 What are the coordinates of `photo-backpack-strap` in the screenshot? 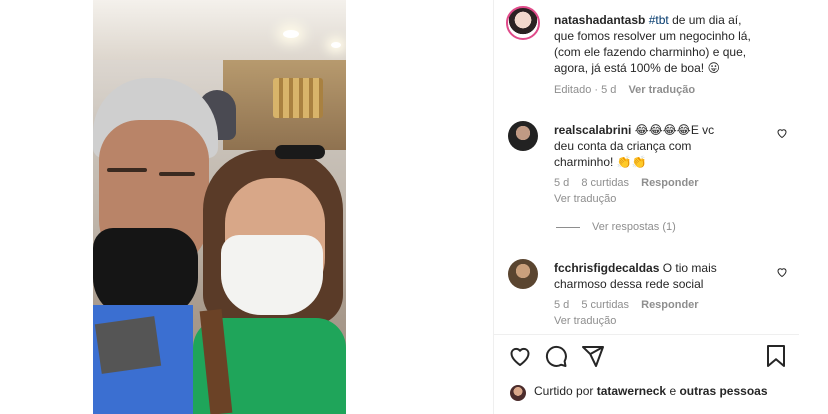 It's located at (128, 345).